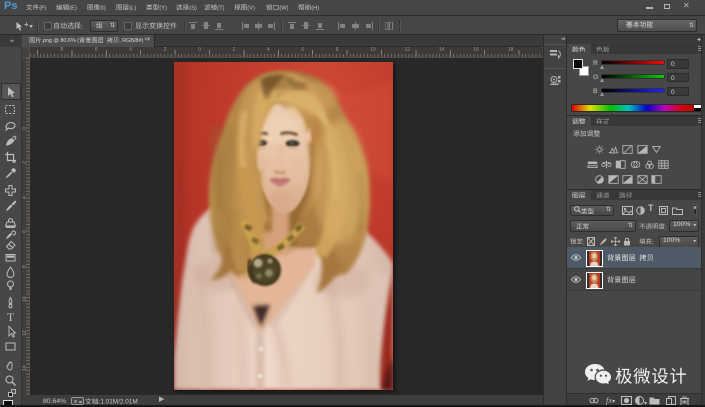 Image resolution: width=705 pixels, height=407 pixels. I want to click on svg-text: T, so click(11, 316).